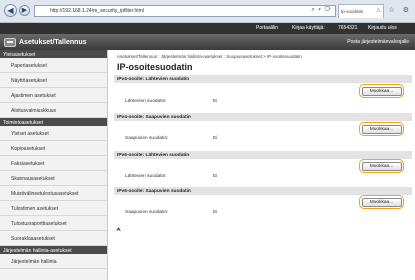 The height and width of the screenshot is (280, 415). Describe the element at coordinates (378, 42) in the screenshot. I see `admin-mail-link: Posta järjestelmänvalvojalle` at that location.